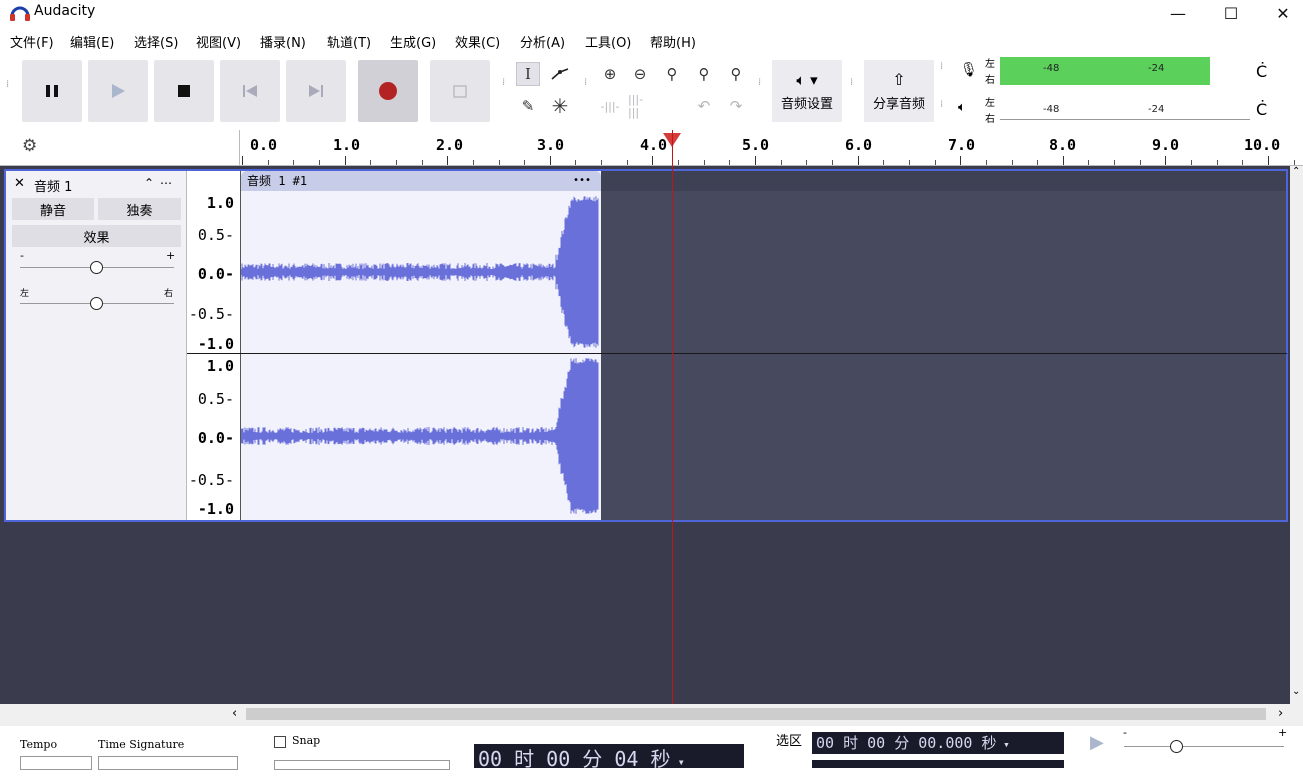 The width and height of the screenshot is (1303, 777). I want to click on track-name: 音频 1, so click(53, 185).